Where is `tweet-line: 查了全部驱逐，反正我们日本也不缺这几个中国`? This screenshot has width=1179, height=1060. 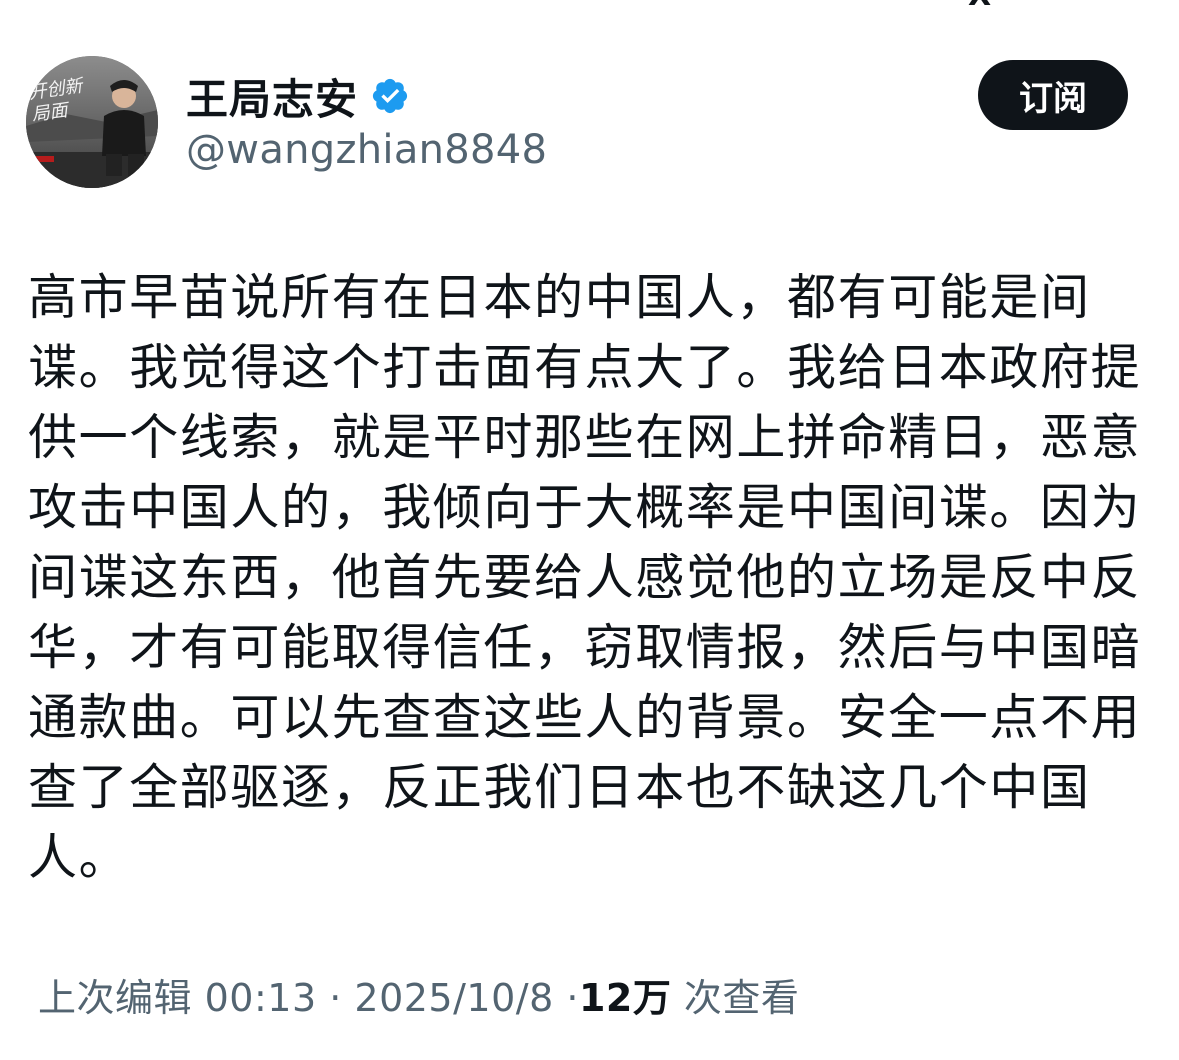 tweet-line: 查了全部驱逐，反正我们日本也不缺这几个中国 is located at coordinates (559, 787).